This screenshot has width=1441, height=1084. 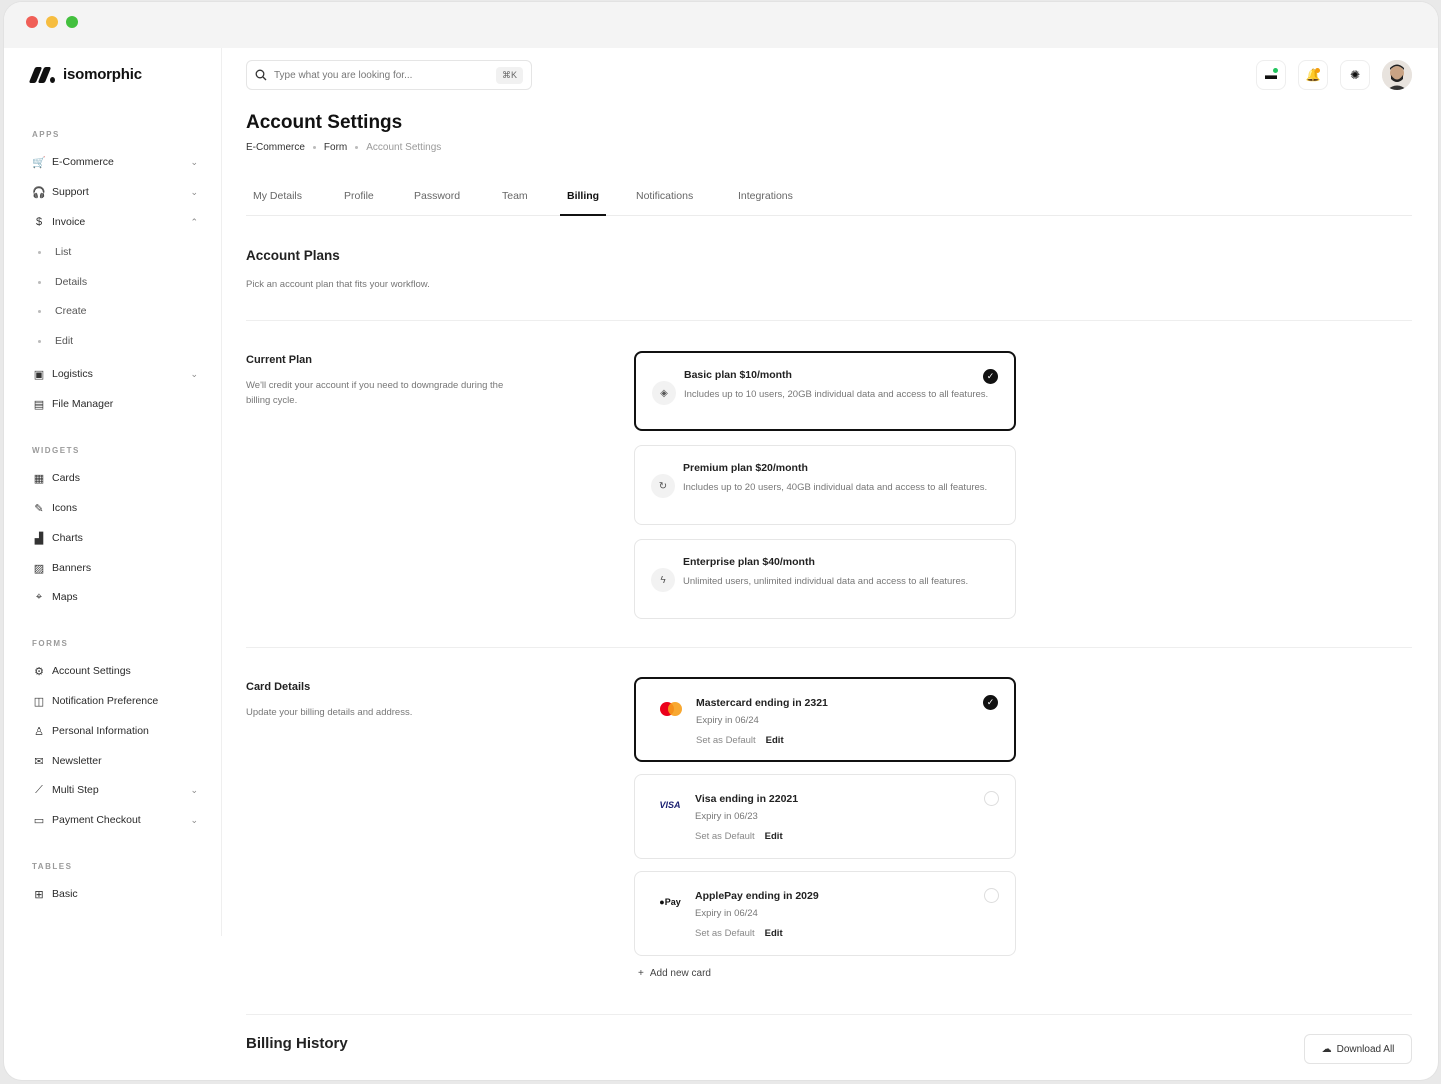 What do you see at coordinates (115, 820) in the screenshot?
I see `sidebar-item-payment-checkout: ▭ Payment Checkout ⌄` at bounding box center [115, 820].